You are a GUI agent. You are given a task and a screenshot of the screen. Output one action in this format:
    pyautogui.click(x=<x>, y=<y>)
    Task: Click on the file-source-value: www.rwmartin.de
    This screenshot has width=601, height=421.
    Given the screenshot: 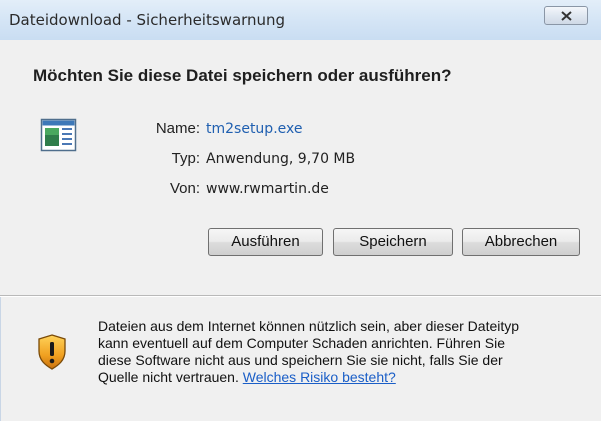 What is the action you would take?
    pyautogui.click(x=267, y=189)
    